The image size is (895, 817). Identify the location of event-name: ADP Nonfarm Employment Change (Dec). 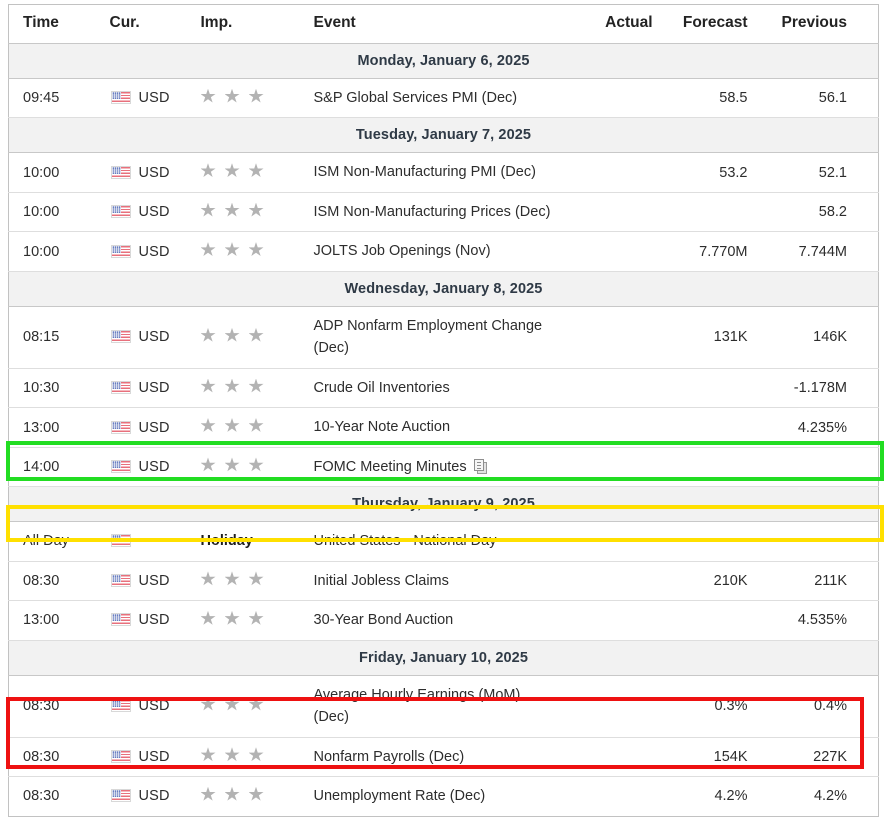
(428, 337).